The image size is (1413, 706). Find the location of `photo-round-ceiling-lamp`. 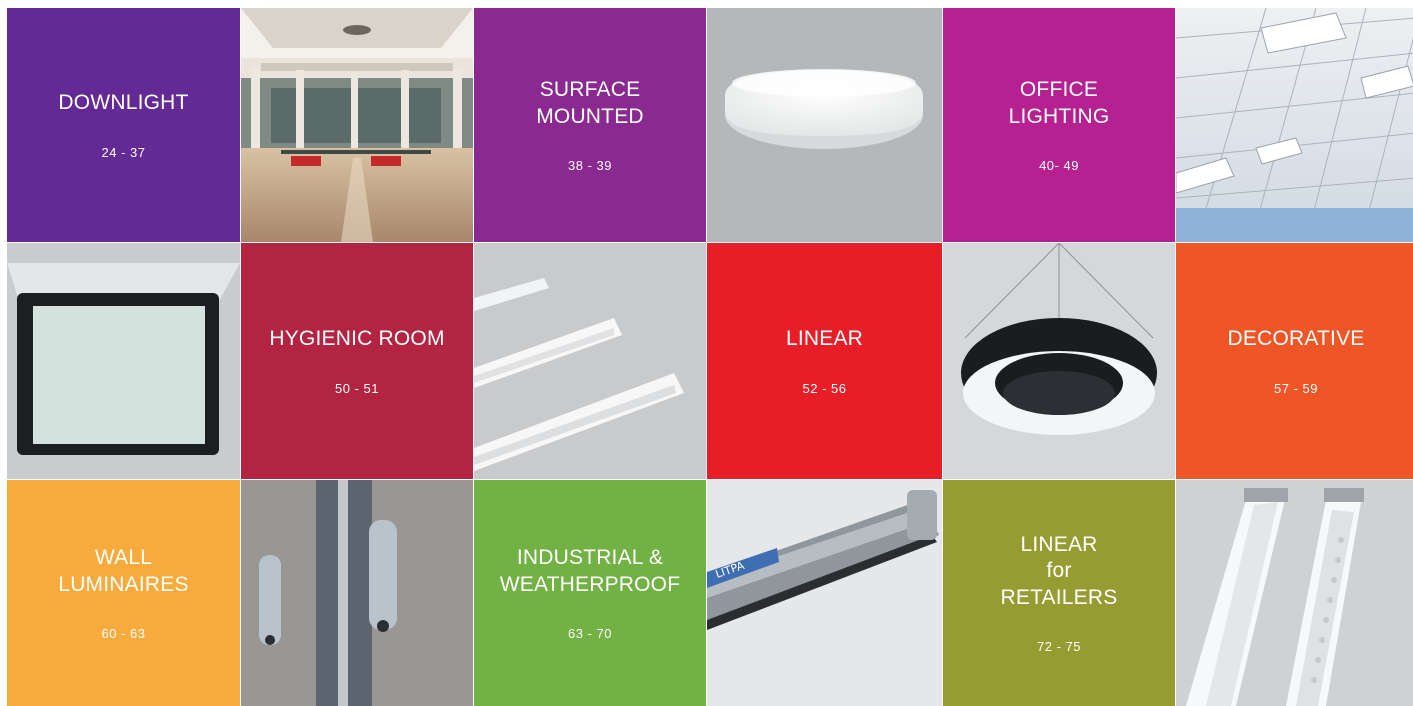

photo-round-ceiling-lamp is located at coordinates (824, 125).